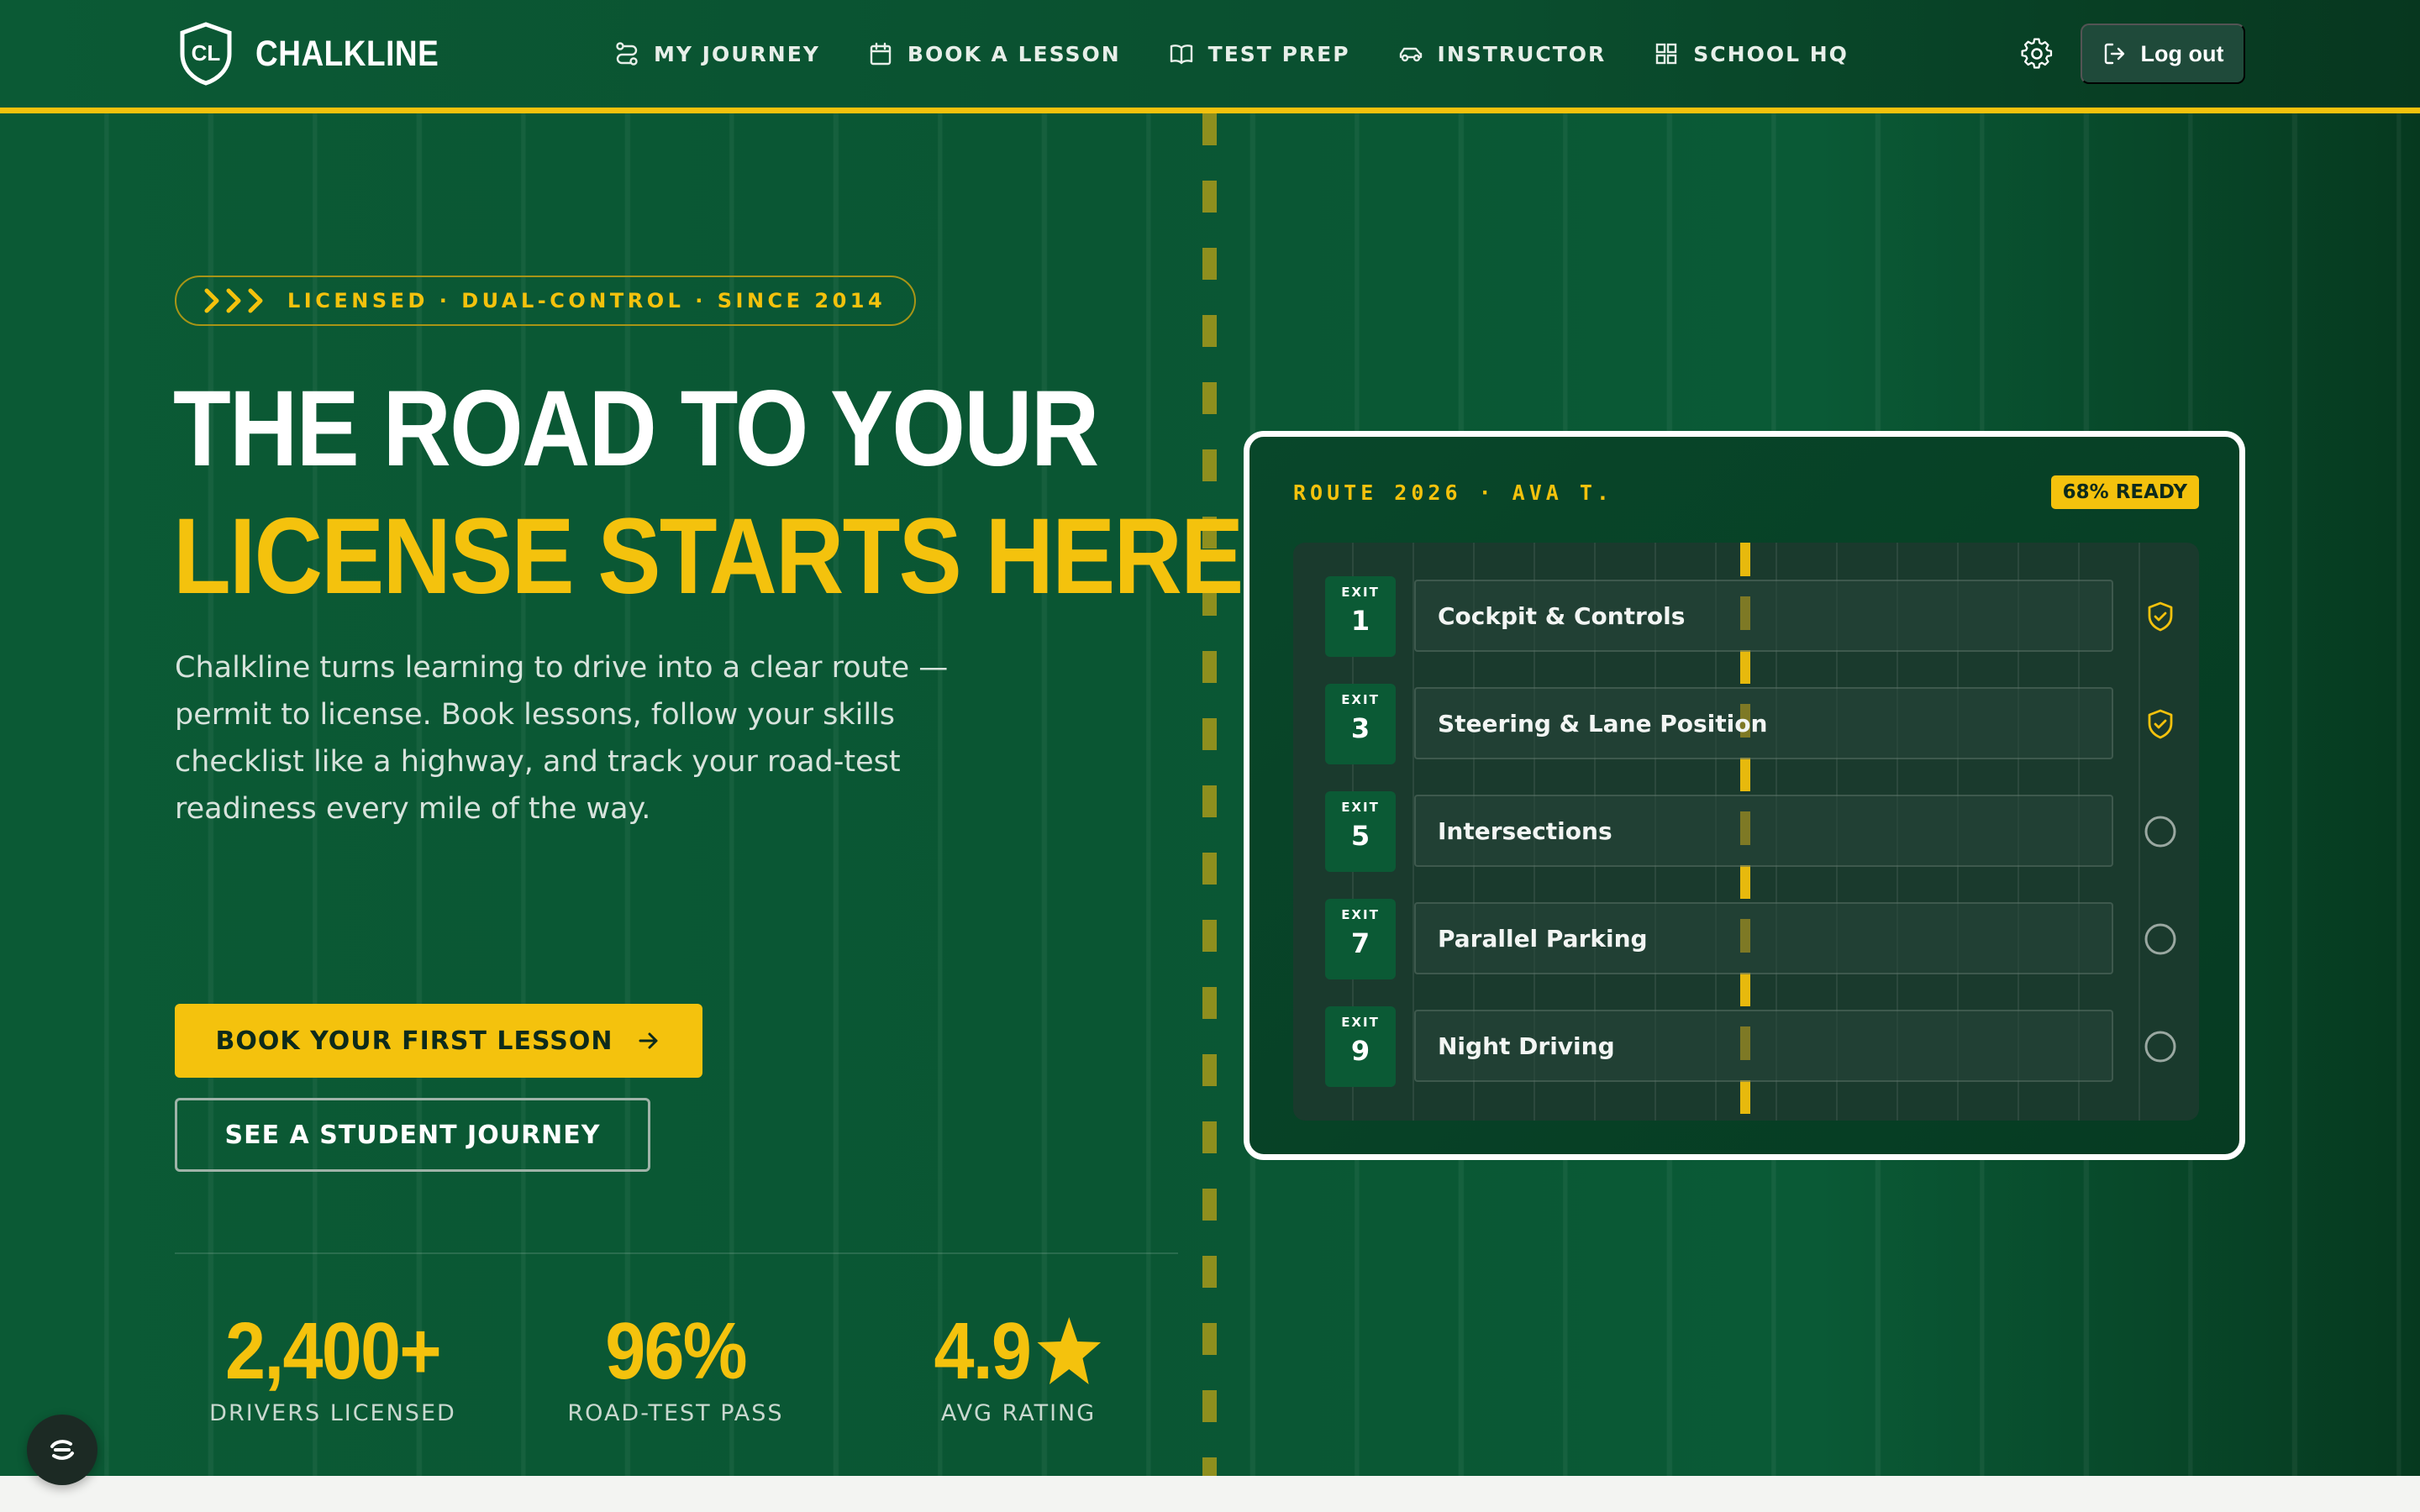 The width and height of the screenshot is (2420, 1512). What do you see at coordinates (708, 493) in the screenshot?
I see `hero-headline: THE ROAD TO YOUR LICENSE STARTS HERE` at bounding box center [708, 493].